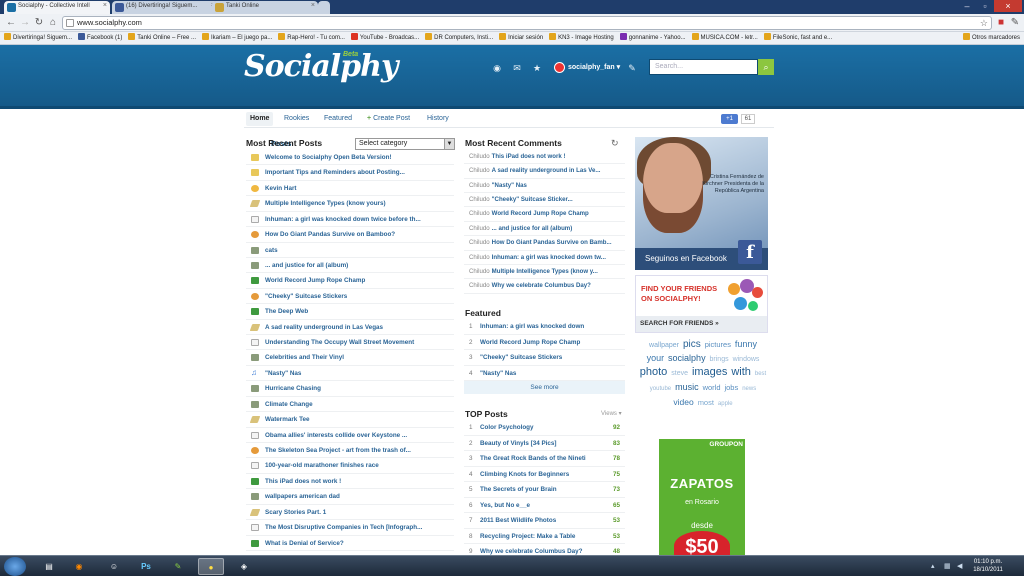 This screenshot has height=576, width=1024. I want to click on post-title: Scary Stories Part. 1, so click(295, 512).